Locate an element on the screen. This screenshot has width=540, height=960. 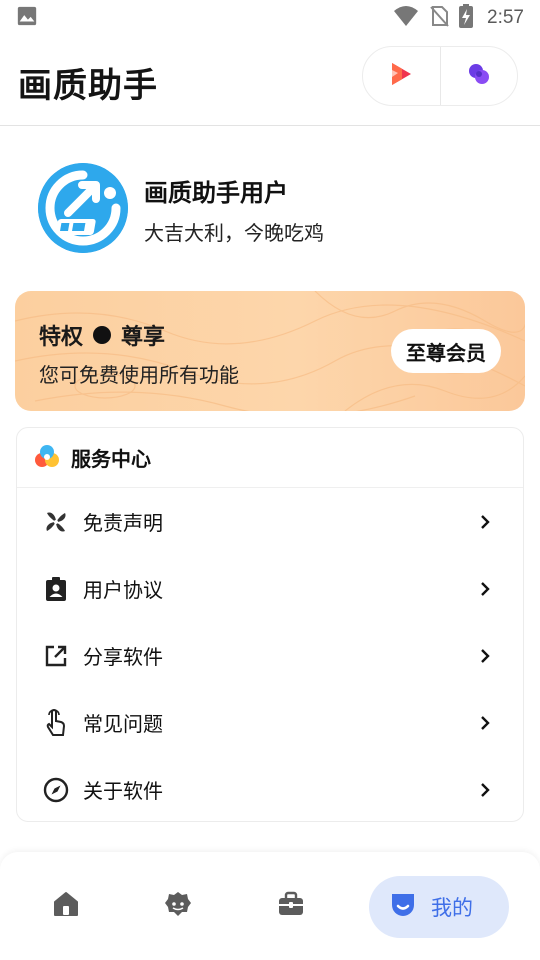
vip-member-button: 至尊会员 is located at coordinates (446, 351).